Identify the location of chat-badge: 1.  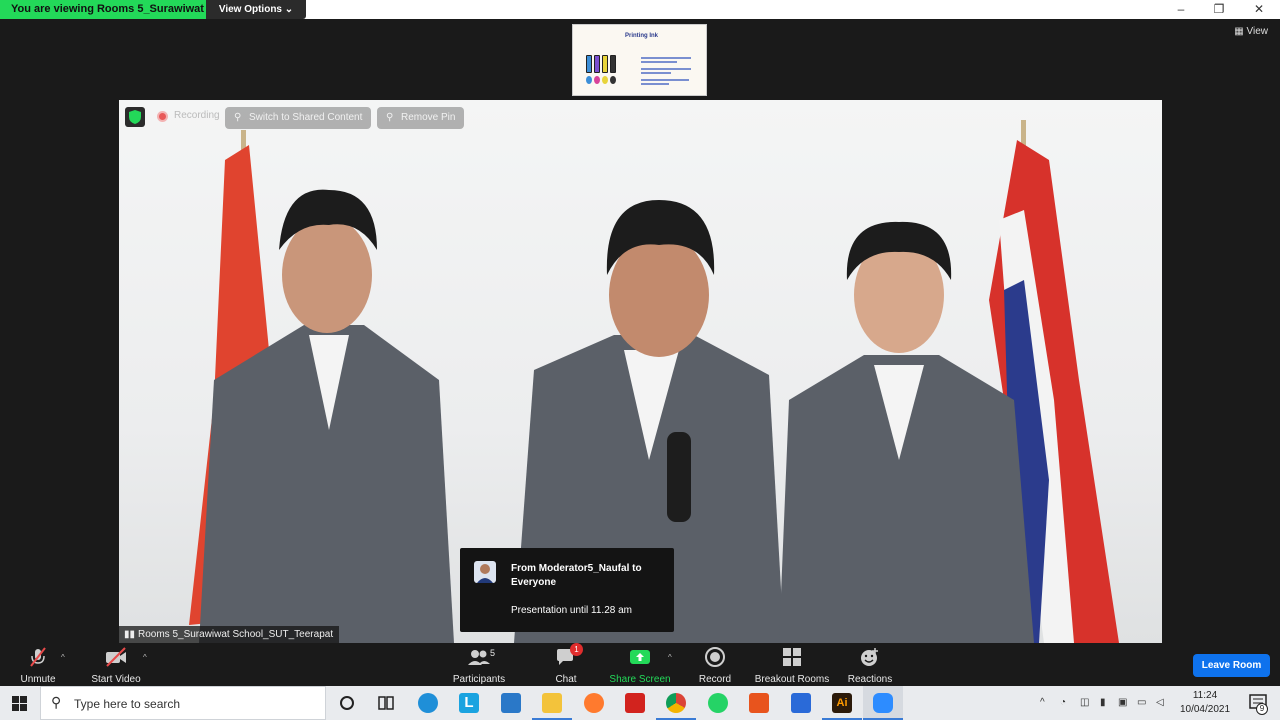
(576, 649).